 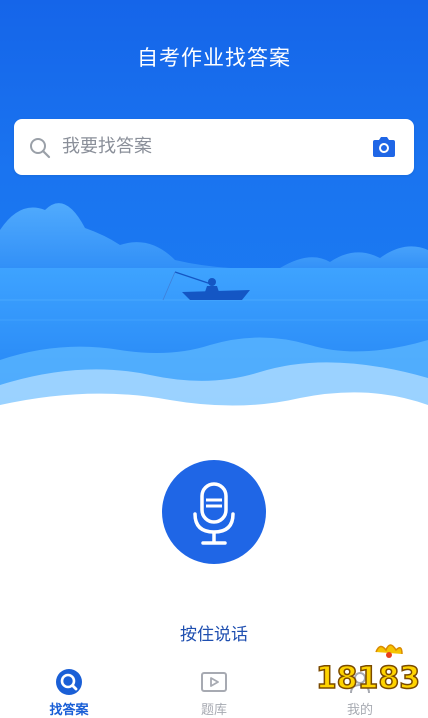 What do you see at coordinates (214, 58) in the screenshot?
I see `page-title: 自考作业找答案` at bounding box center [214, 58].